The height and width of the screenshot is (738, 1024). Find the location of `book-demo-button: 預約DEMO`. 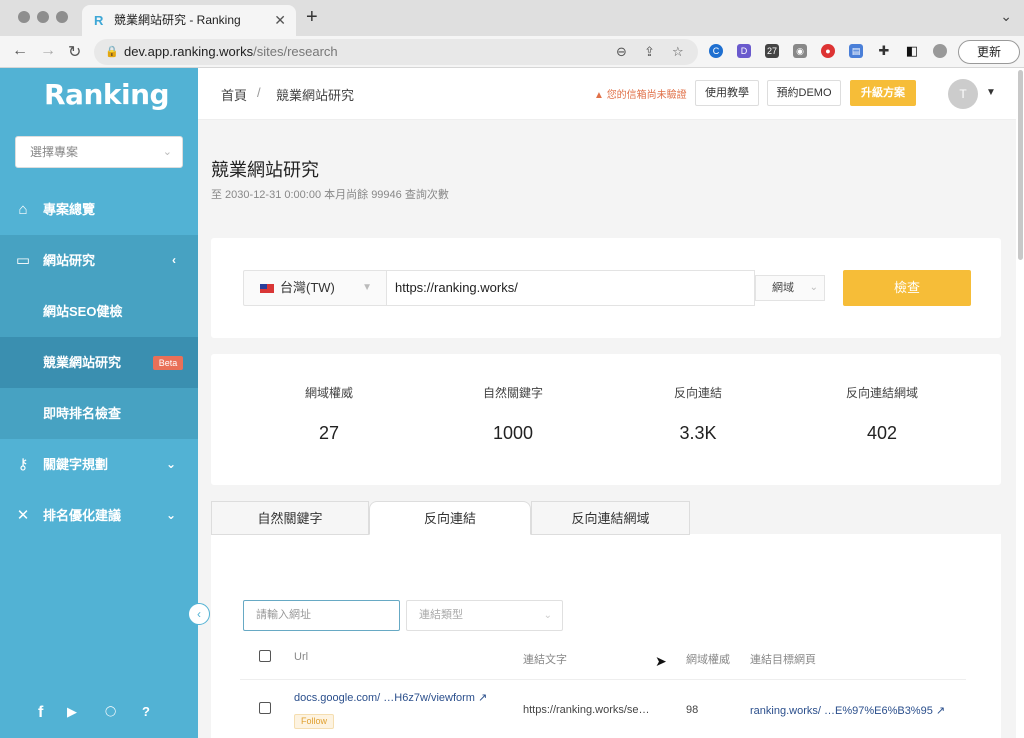

book-demo-button: 預約DEMO is located at coordinates (804, 93).